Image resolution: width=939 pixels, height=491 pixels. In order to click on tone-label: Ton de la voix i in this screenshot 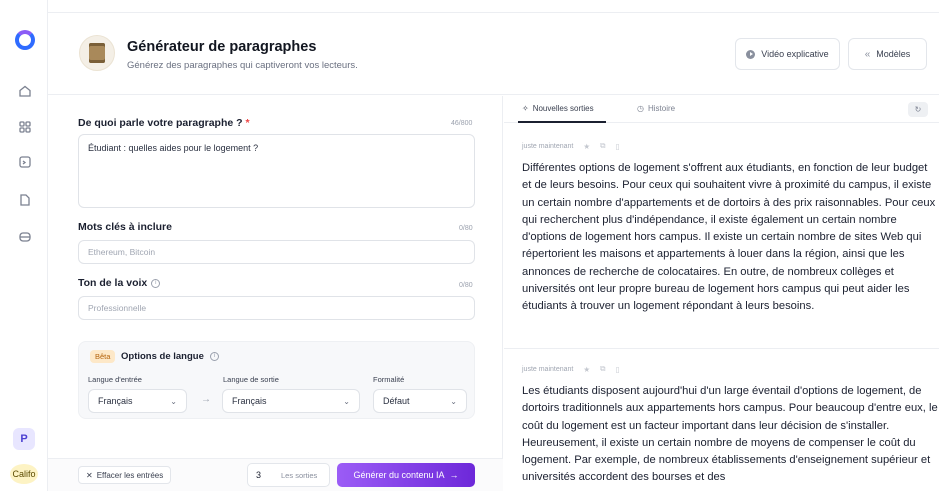, I will do `click(119, 283)`.